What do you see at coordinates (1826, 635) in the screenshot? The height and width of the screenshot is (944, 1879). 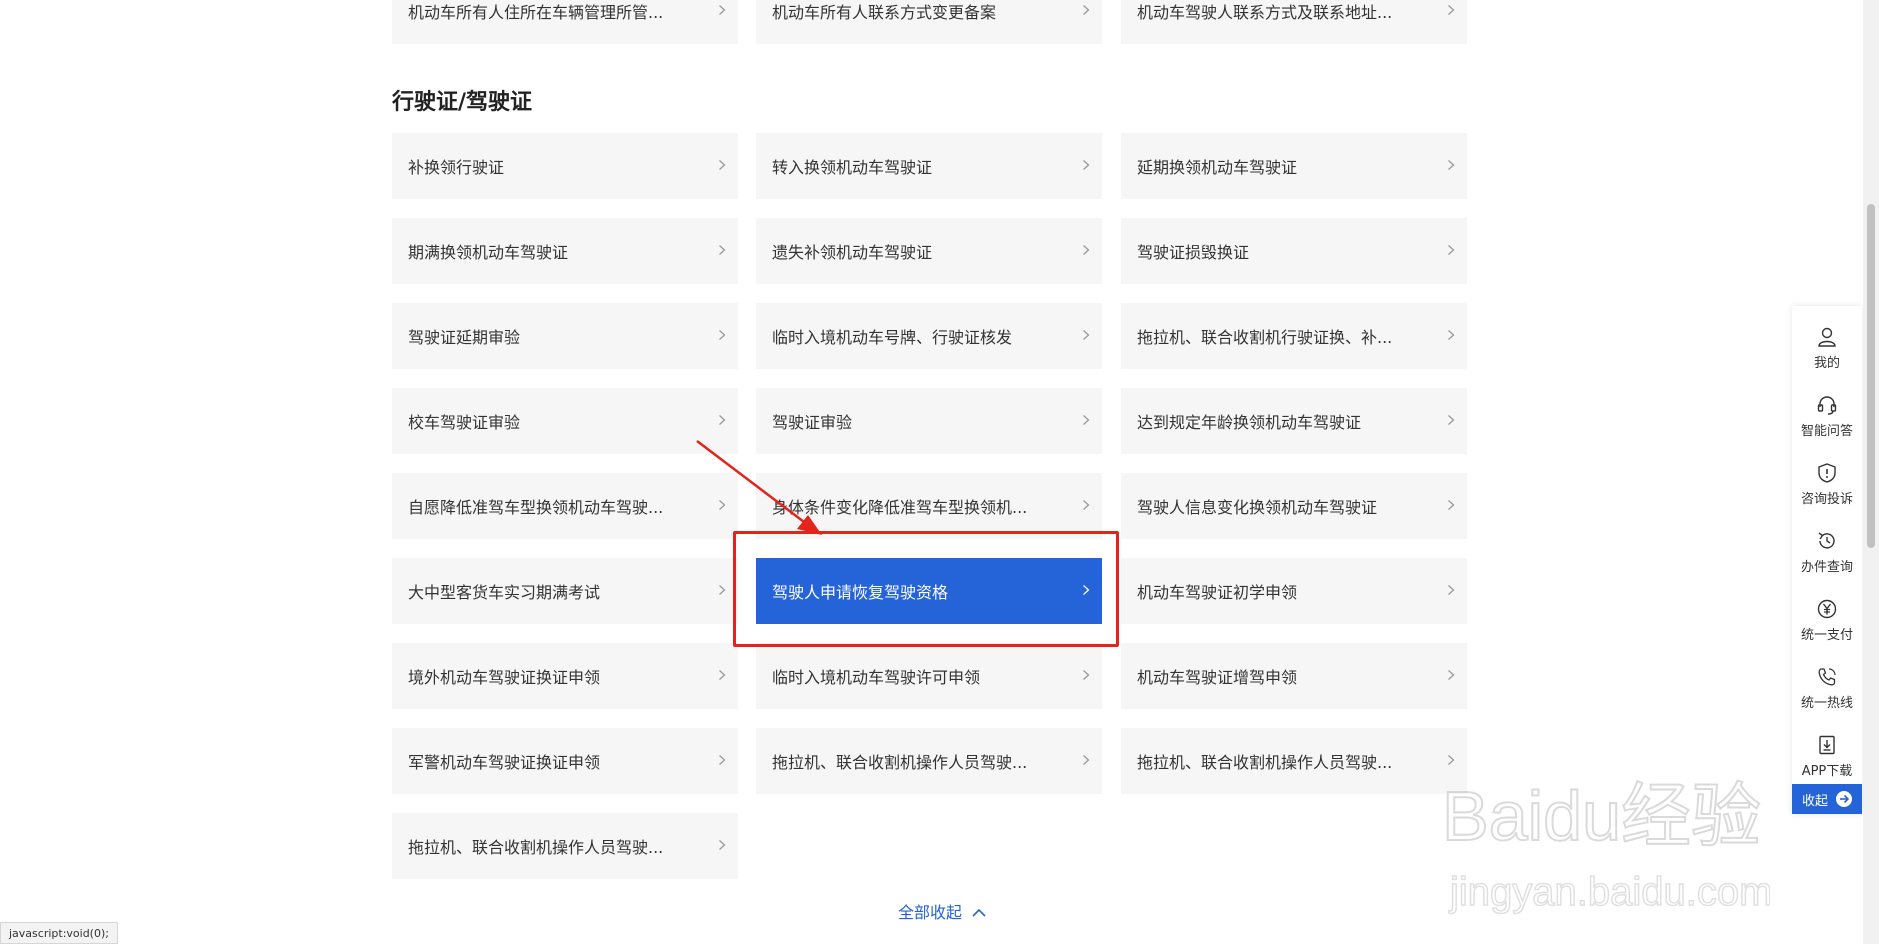 I see `sidebar-item-label: 统一支付` at bounding box center [1826, 635].